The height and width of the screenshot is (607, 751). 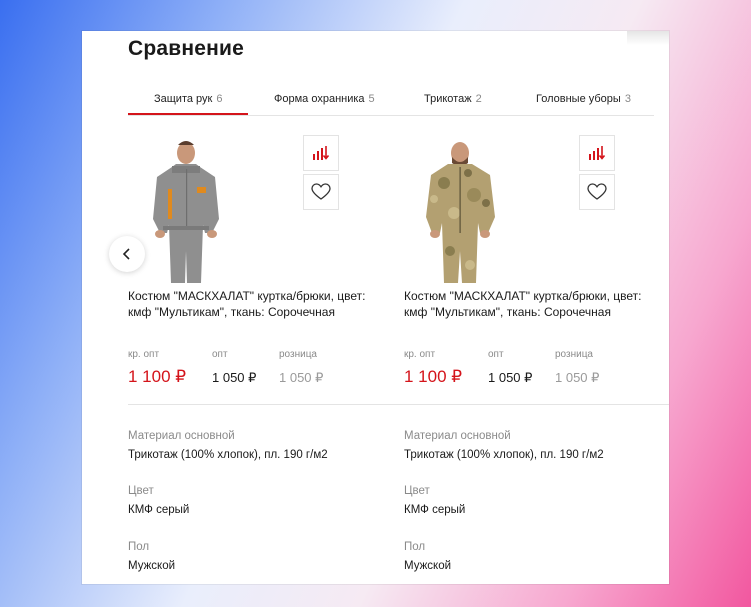 I want to click on tab-trikotazh: Трикотаж 2, so click(x=453, y=99).